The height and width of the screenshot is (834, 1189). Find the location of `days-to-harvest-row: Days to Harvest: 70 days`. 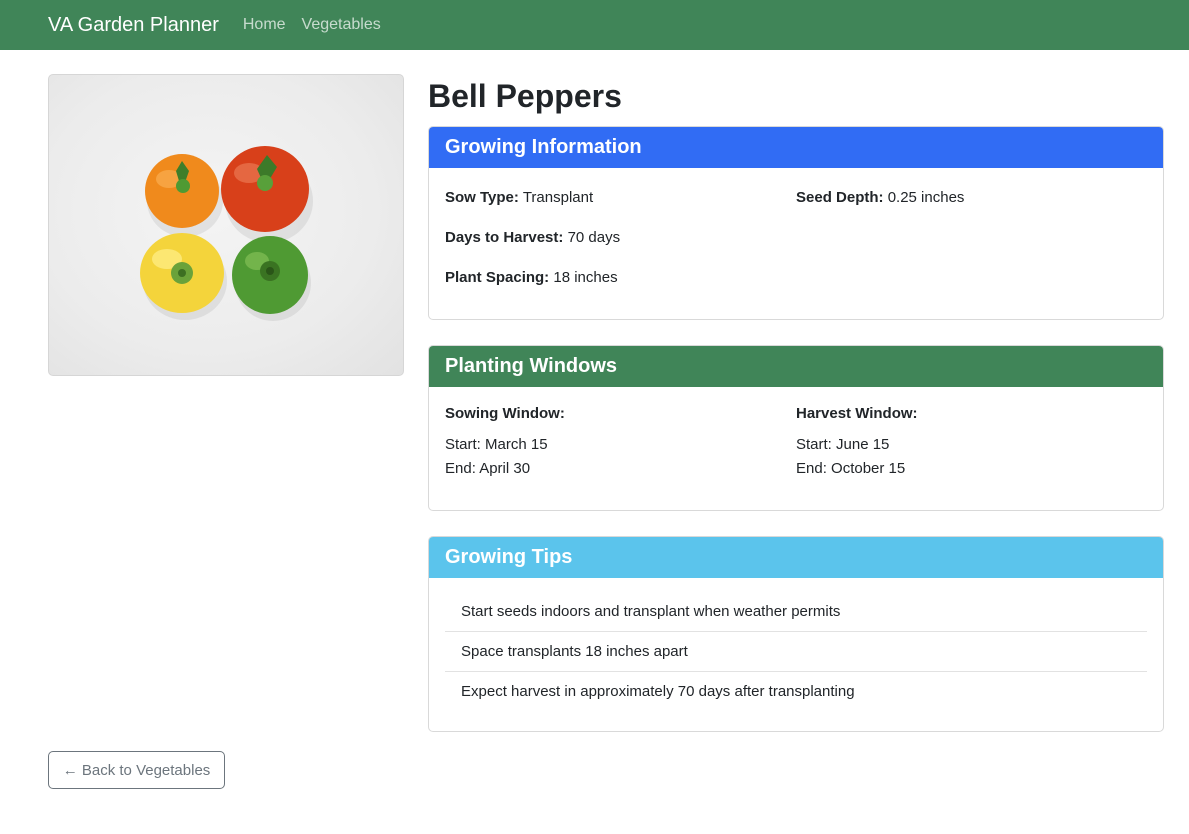

days-to-harvest-row: Days to Harvest: 70 days is located at coordinates (533, 237).